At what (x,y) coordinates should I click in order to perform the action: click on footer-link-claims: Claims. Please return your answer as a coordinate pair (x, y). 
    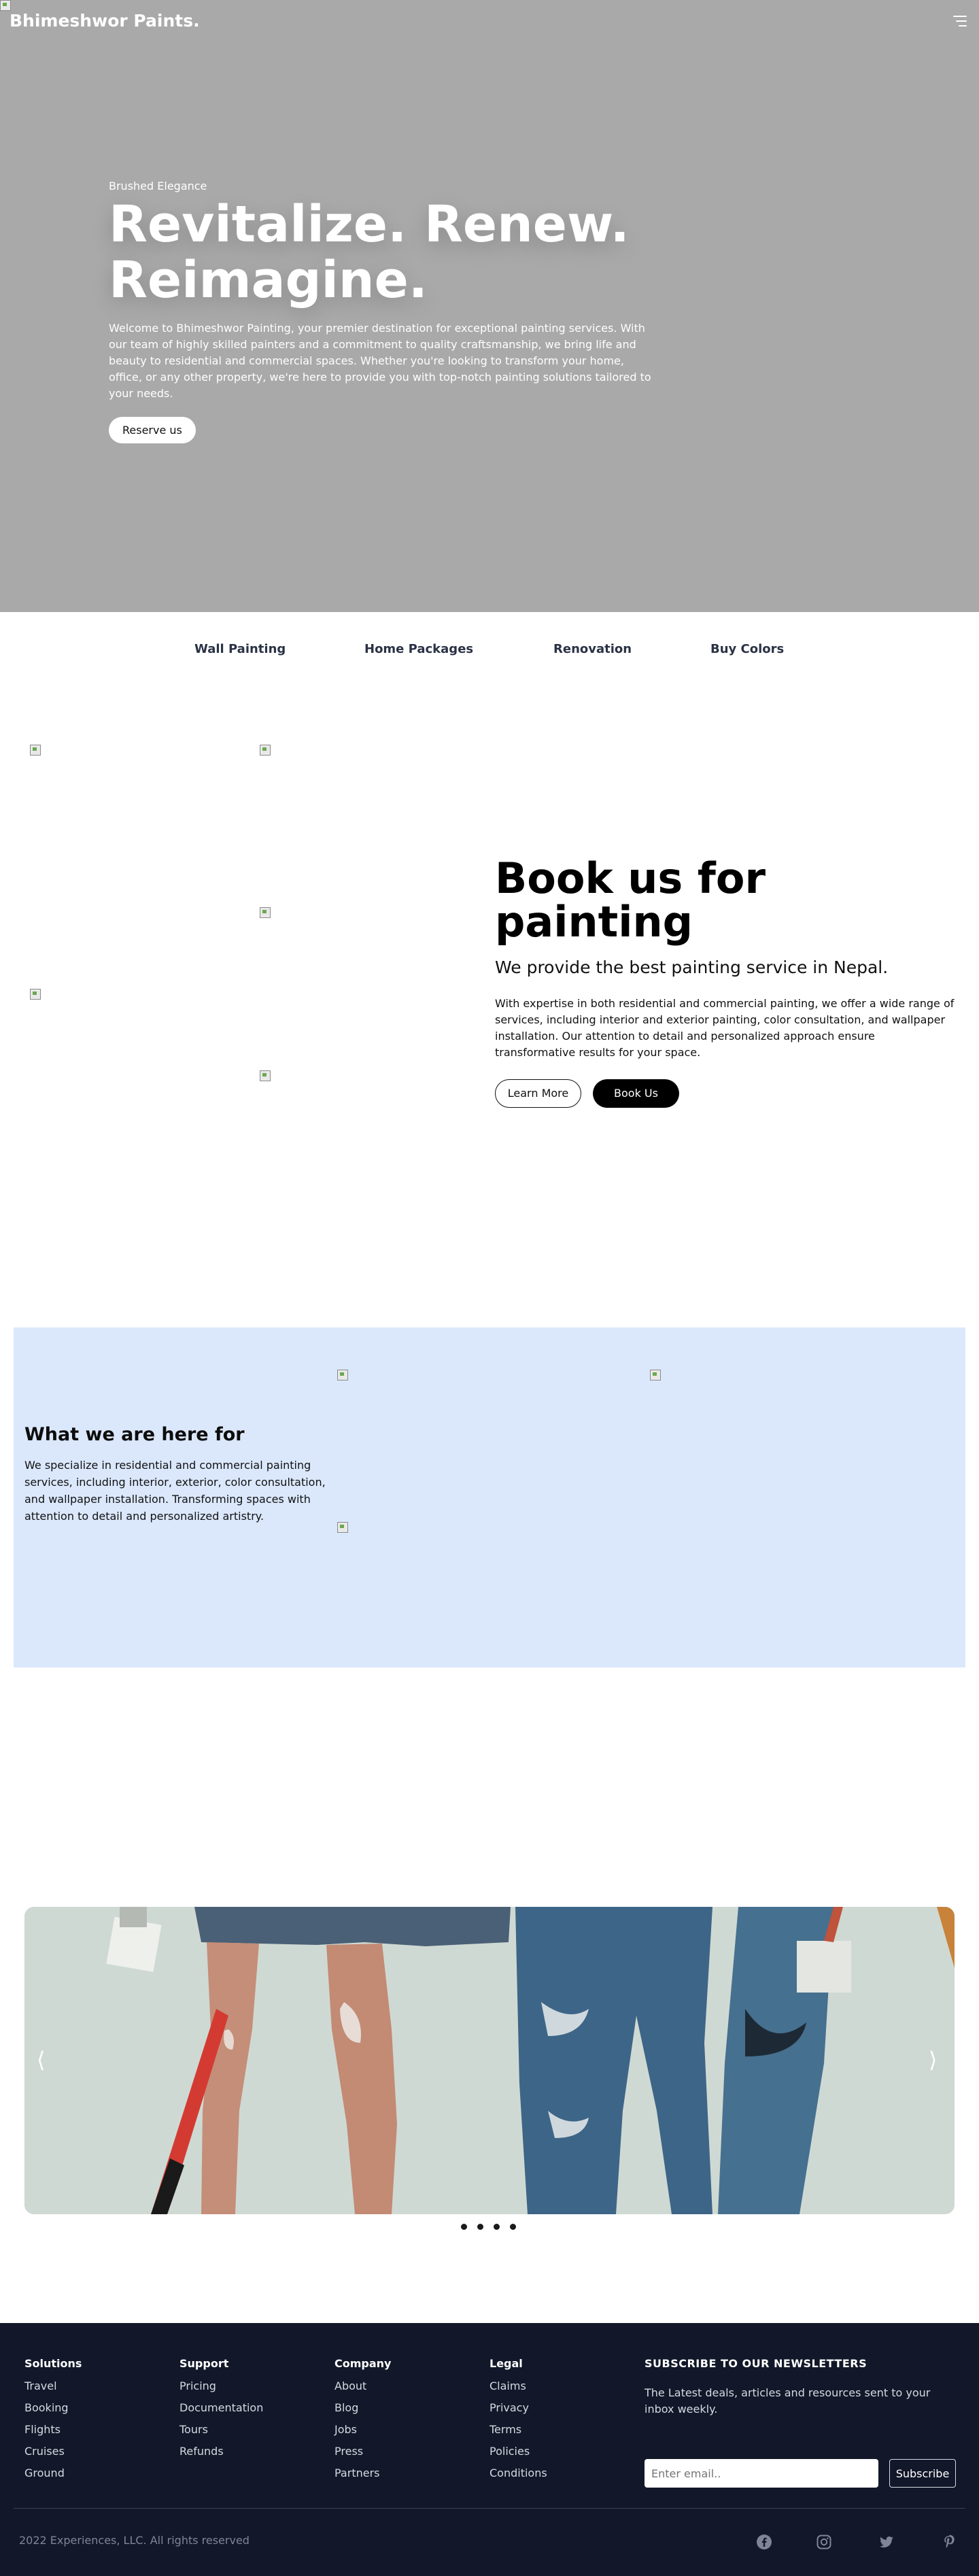
    Looking at the image, I should click on (518, 2386).